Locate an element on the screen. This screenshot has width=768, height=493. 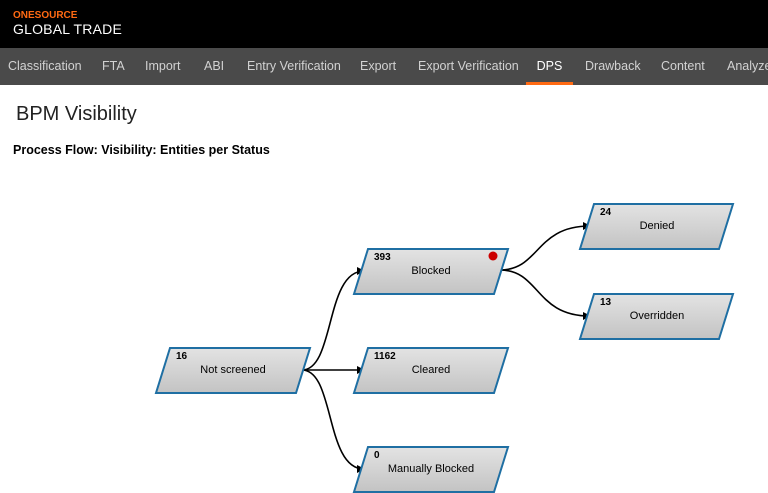
node-label: Overridden is located at coordinates (657, 316).